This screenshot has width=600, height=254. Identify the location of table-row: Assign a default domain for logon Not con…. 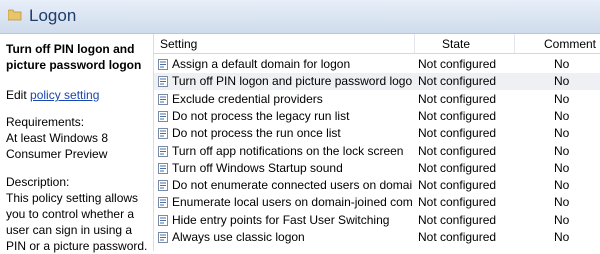
(377, 64).